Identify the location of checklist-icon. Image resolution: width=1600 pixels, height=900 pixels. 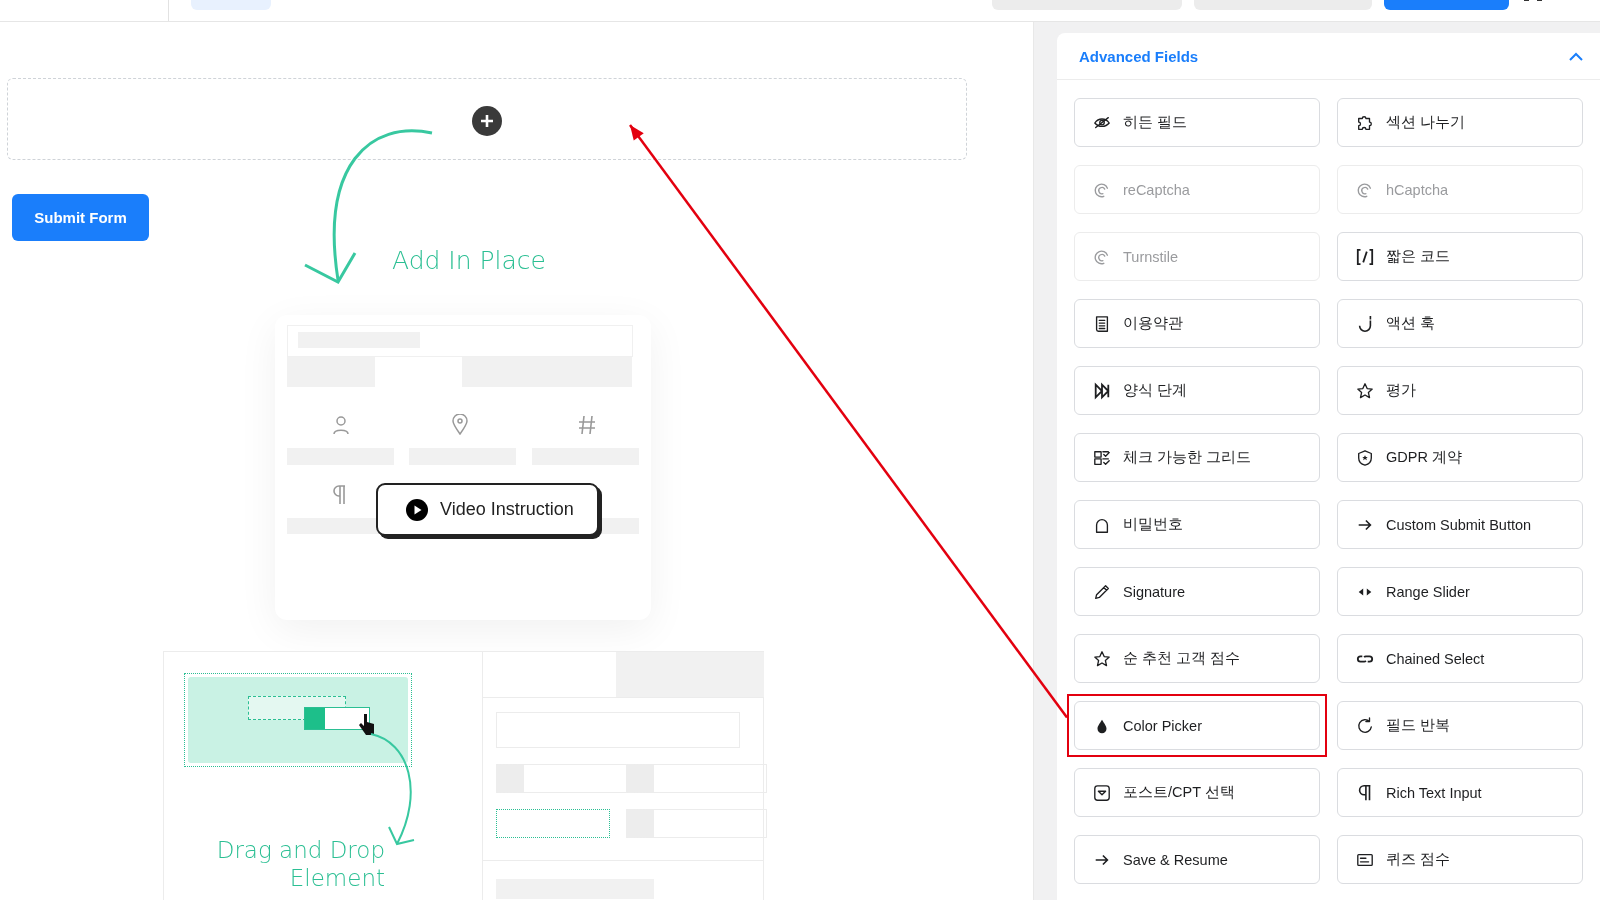
(1102, 457).